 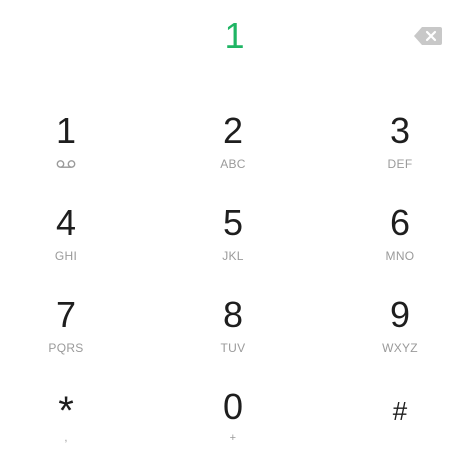 What do you see at coordinates (400, 314) in the screenshot?
I see `key-digit: 9` at bounding box center [400, 314].